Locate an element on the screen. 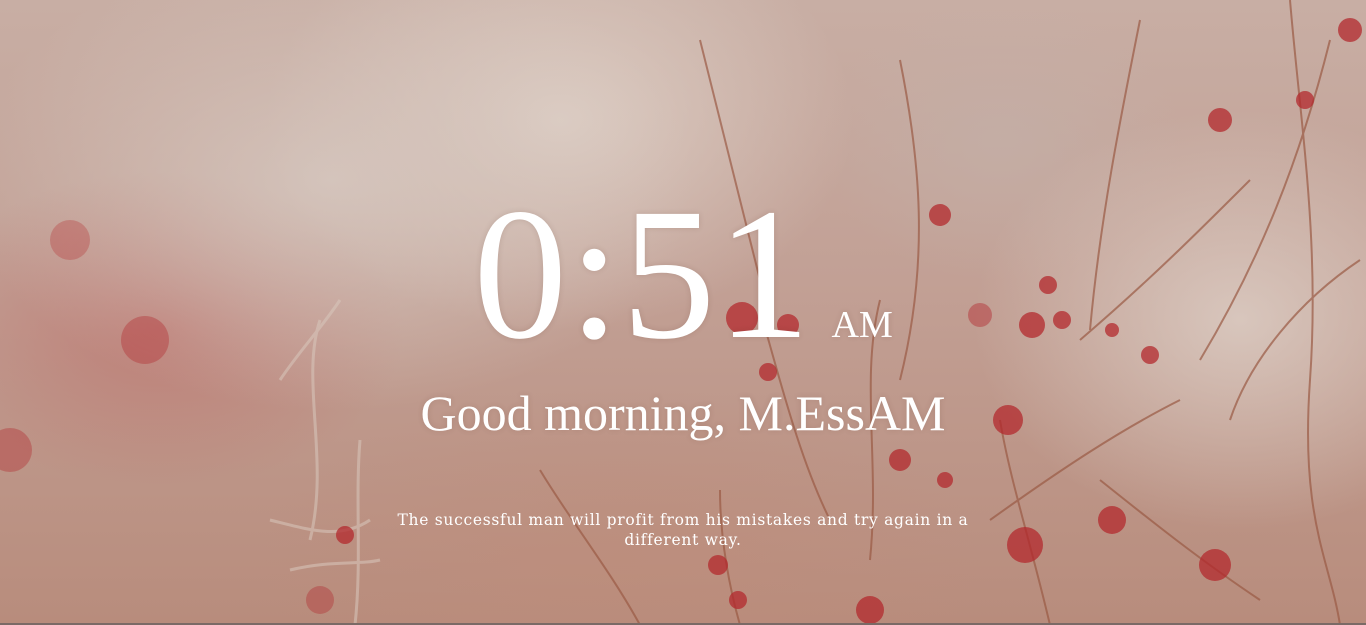  clock-time: 0:51 is located at coordinates (642, 273).